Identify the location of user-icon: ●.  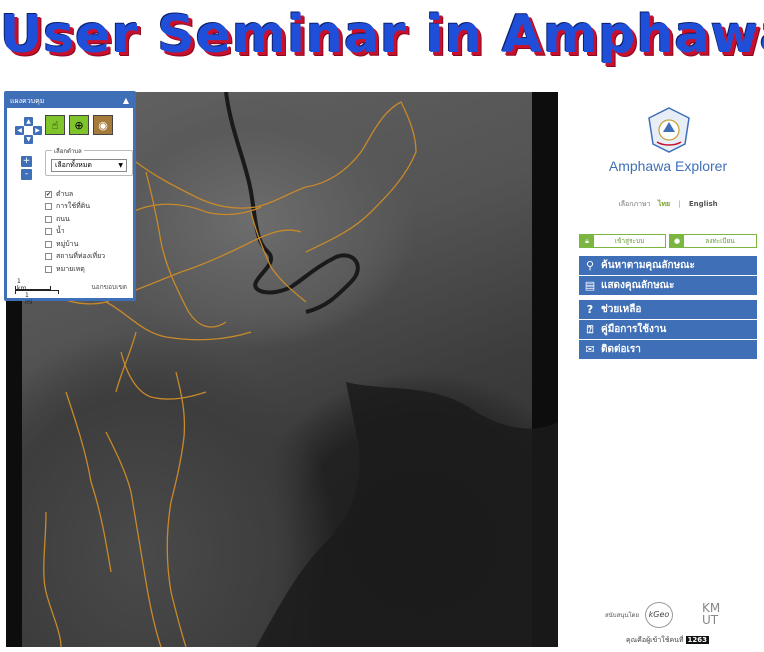
(677, 241).